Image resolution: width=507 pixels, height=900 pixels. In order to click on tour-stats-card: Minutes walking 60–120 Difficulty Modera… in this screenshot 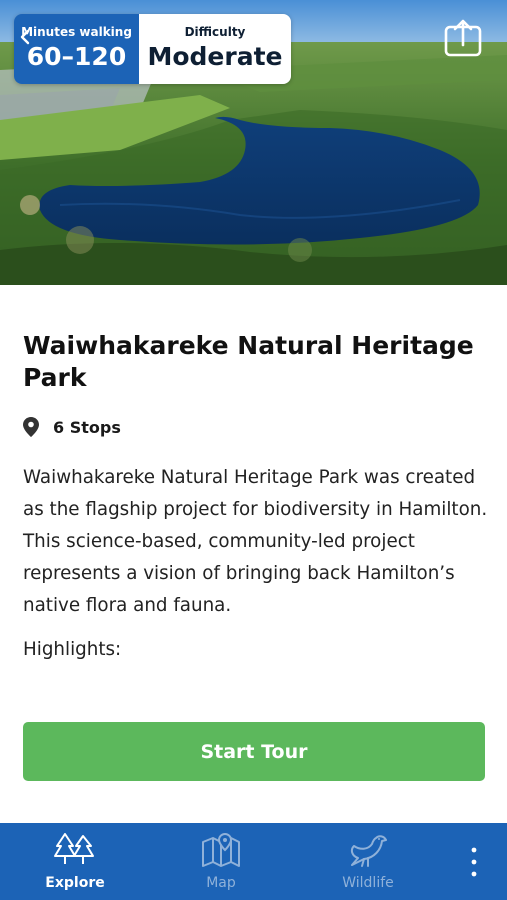, I will do `click(152, 49)`.